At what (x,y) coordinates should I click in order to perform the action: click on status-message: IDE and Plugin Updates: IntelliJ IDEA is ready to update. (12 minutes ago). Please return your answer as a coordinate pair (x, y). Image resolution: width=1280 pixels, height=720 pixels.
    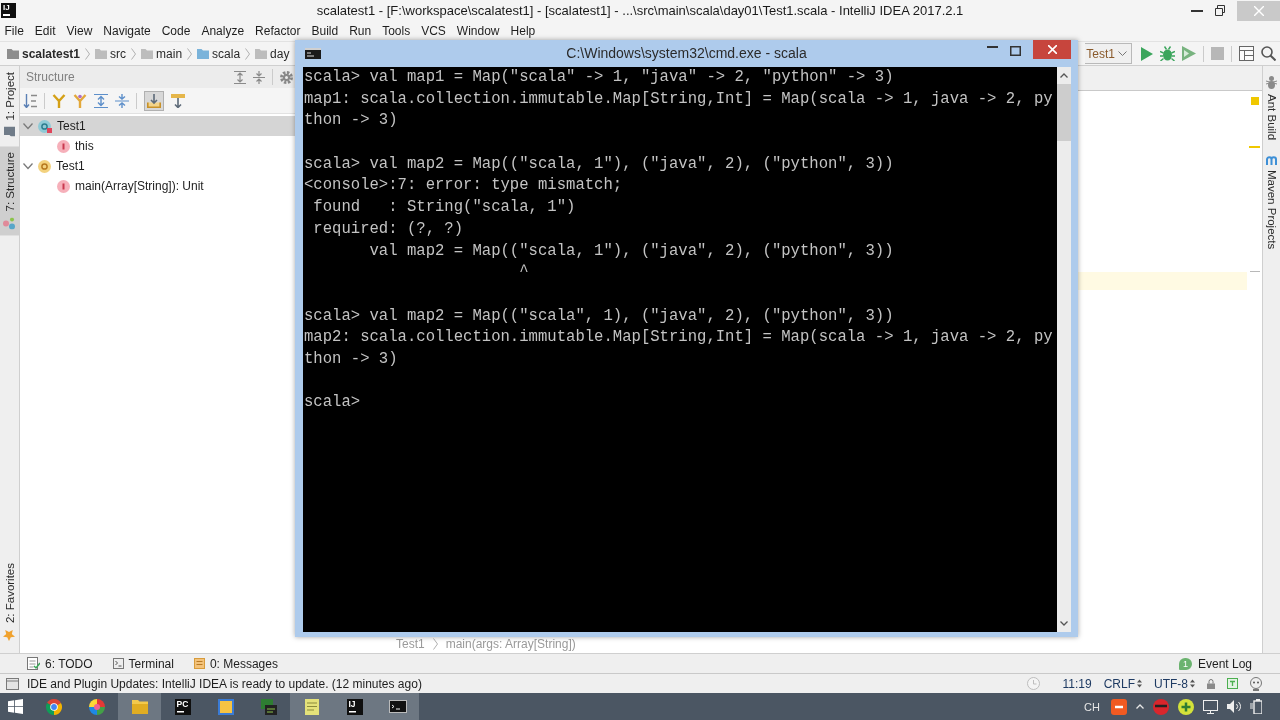
    Looking at the image, I should click on (224, 683).